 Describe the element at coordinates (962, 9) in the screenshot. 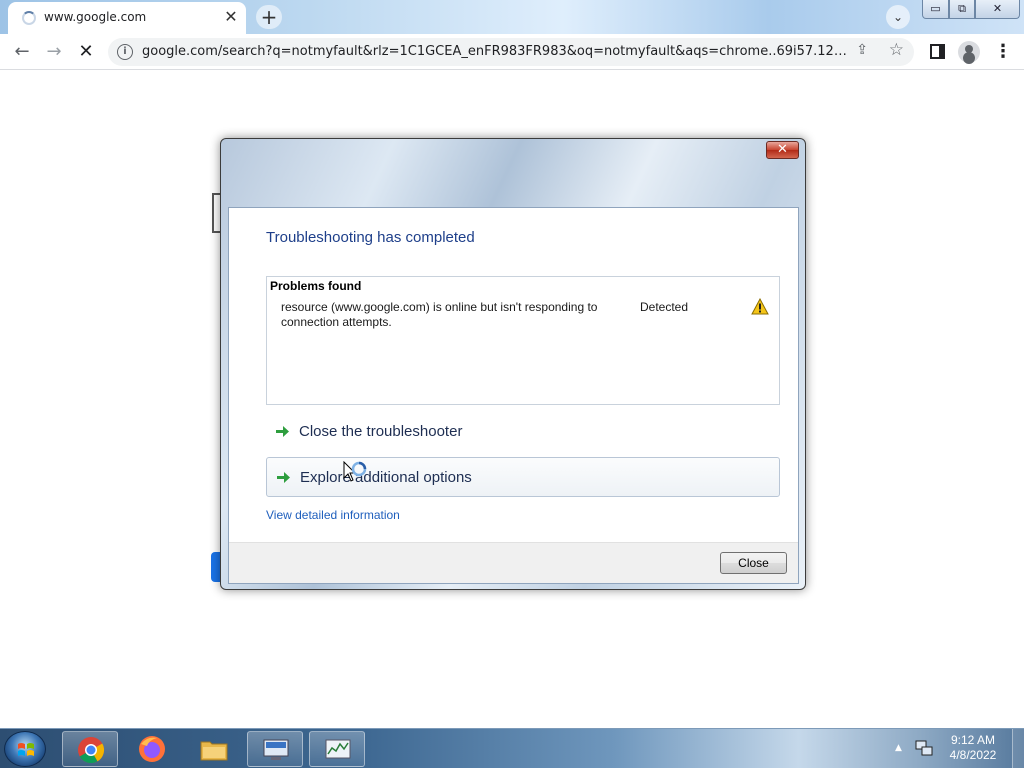

I see `window-restore-button: ⧉` at that location.